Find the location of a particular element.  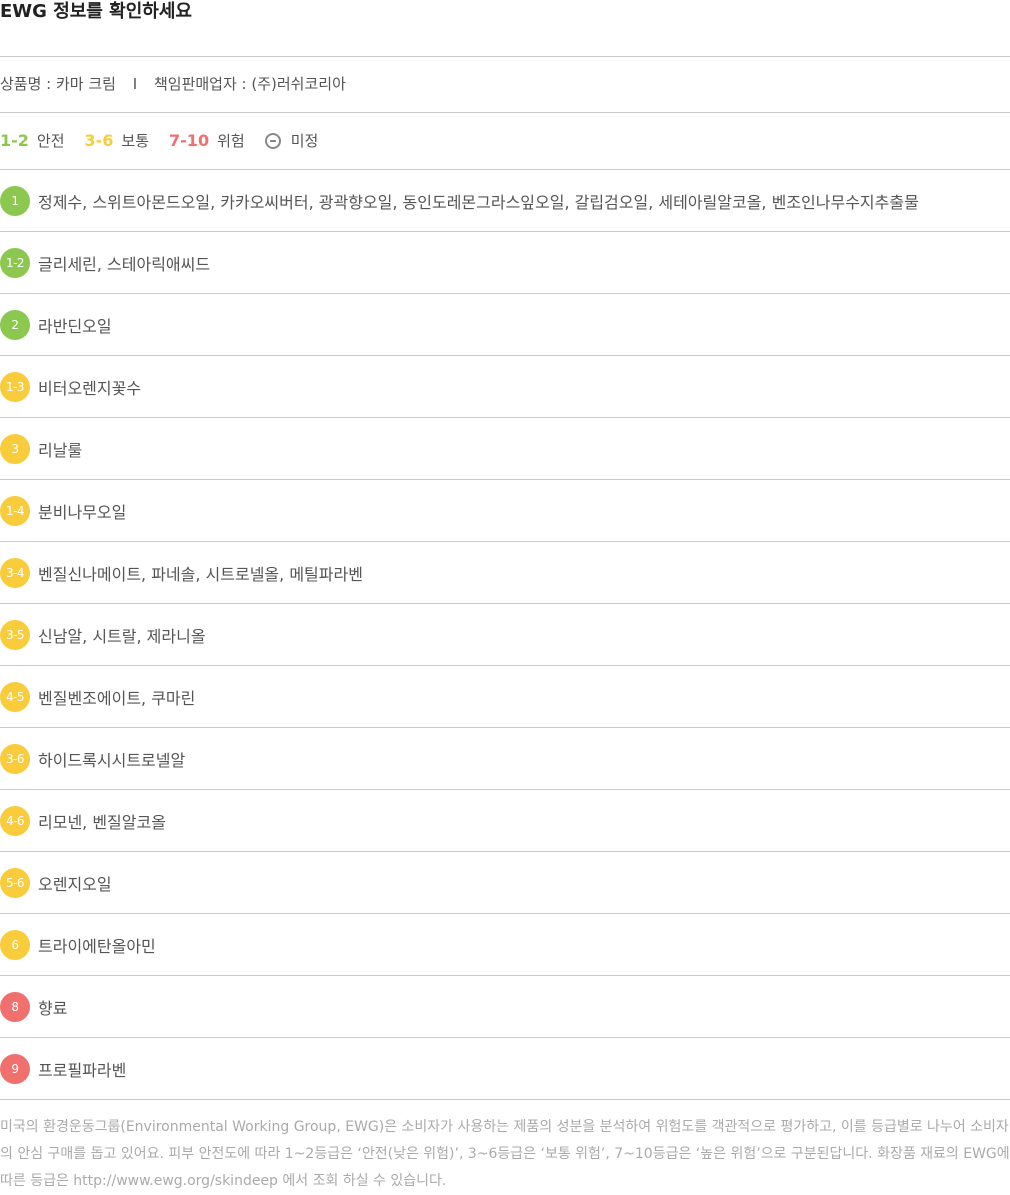

ingredient-row: 3-5 신남알, 시트랄, 제라니올 is located at coordinates (505, 635).